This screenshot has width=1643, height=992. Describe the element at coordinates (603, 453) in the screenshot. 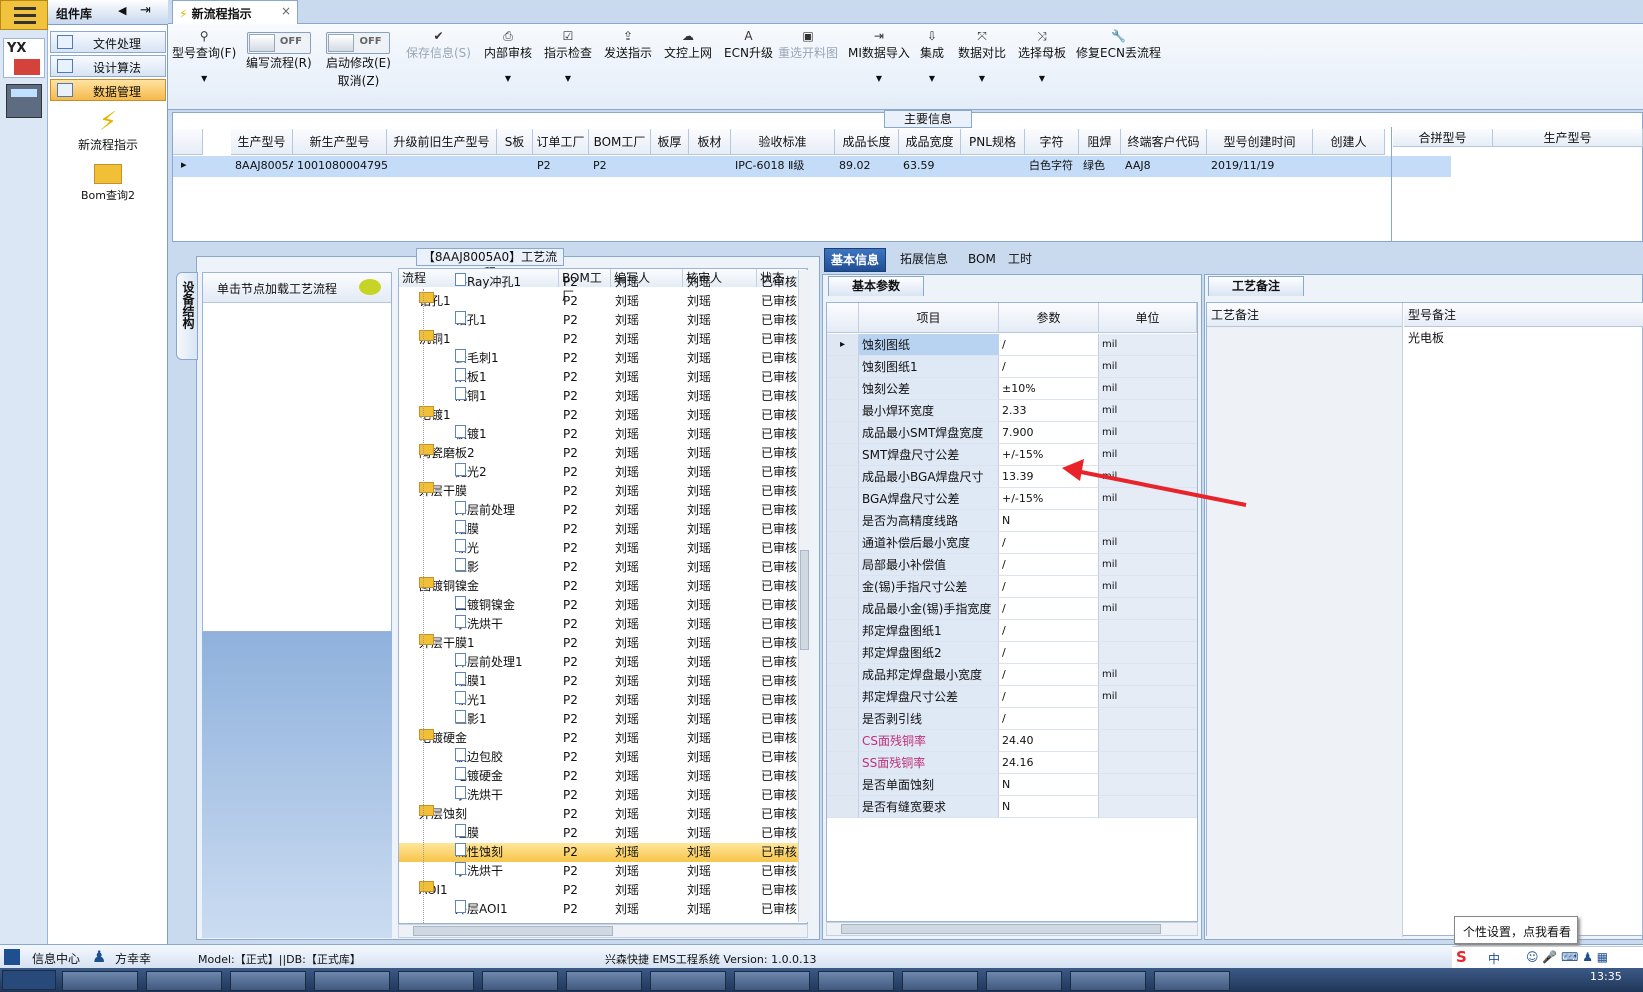

I see `tree-row: −陶瓷磨板2 P2 刘瑶 刘瑶 已审核` at that location.